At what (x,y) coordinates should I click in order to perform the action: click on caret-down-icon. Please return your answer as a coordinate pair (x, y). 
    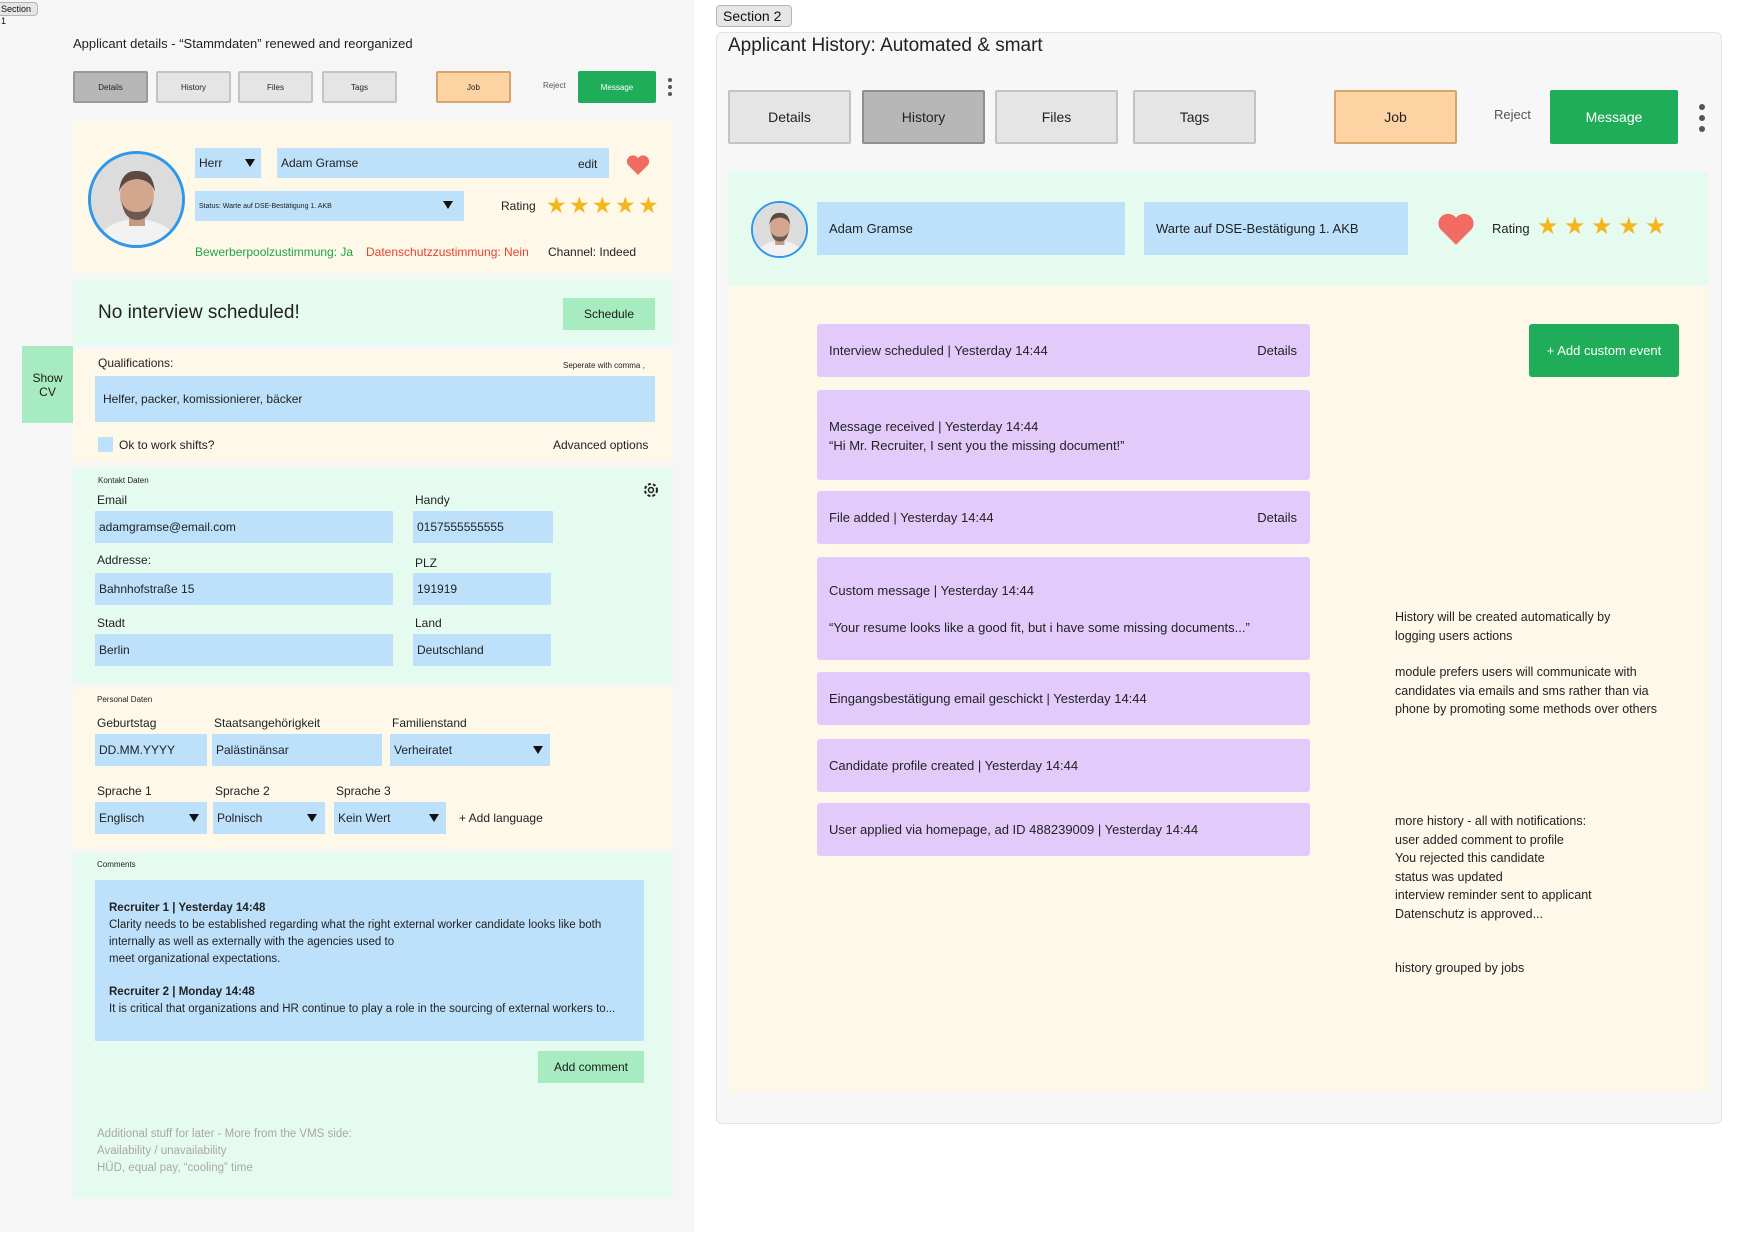
    Looking at the image, I should click on (434, 818).